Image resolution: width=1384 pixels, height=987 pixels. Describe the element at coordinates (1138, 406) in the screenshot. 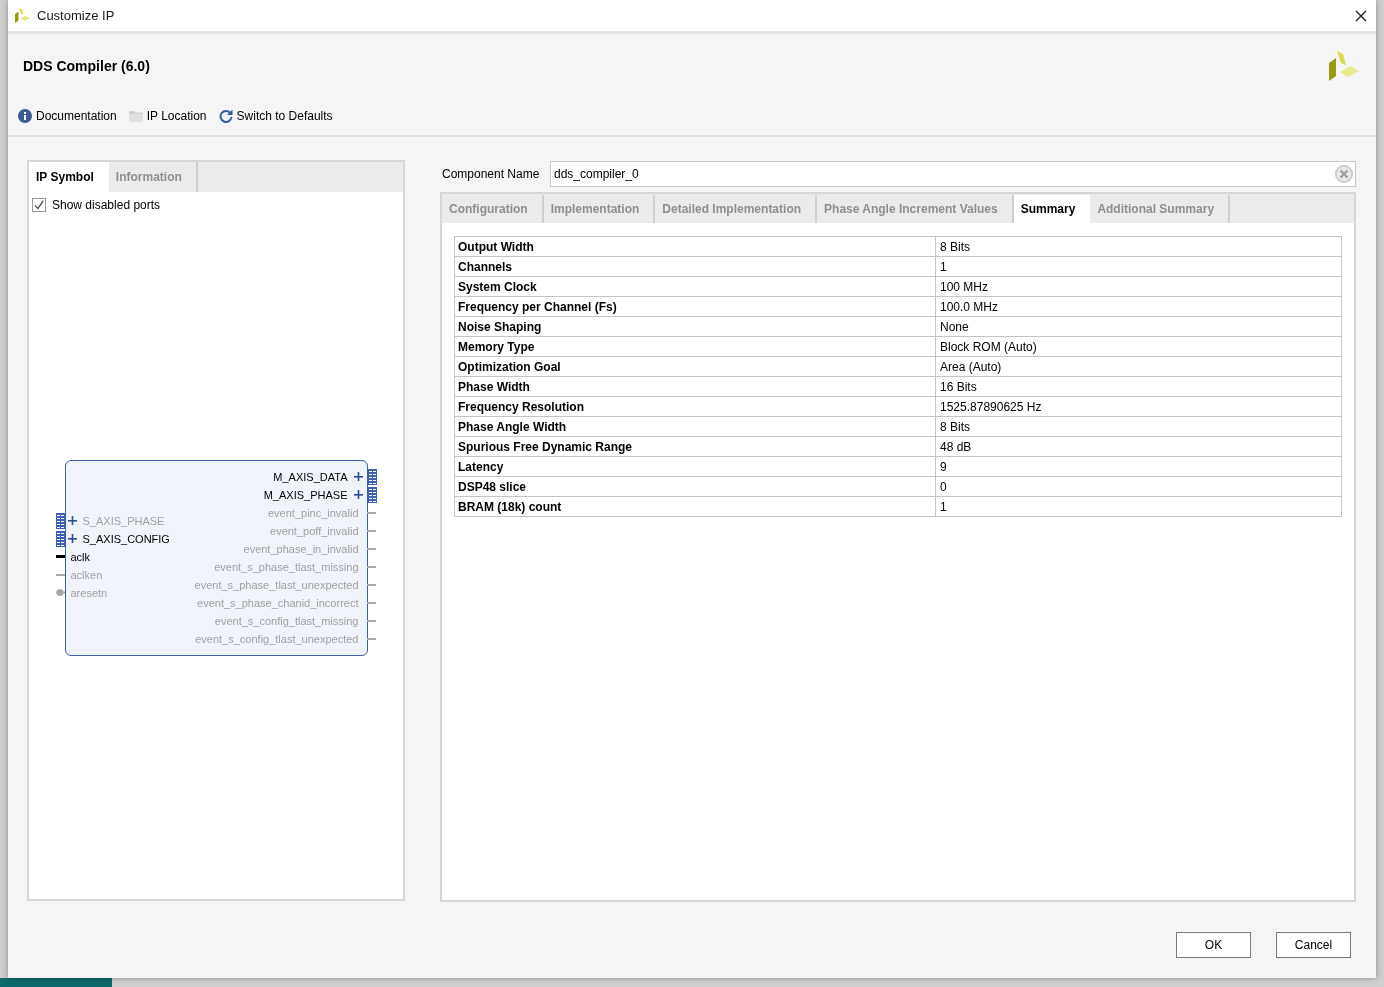

I see `table-cell: 1525.87890625 Hz` at that location.